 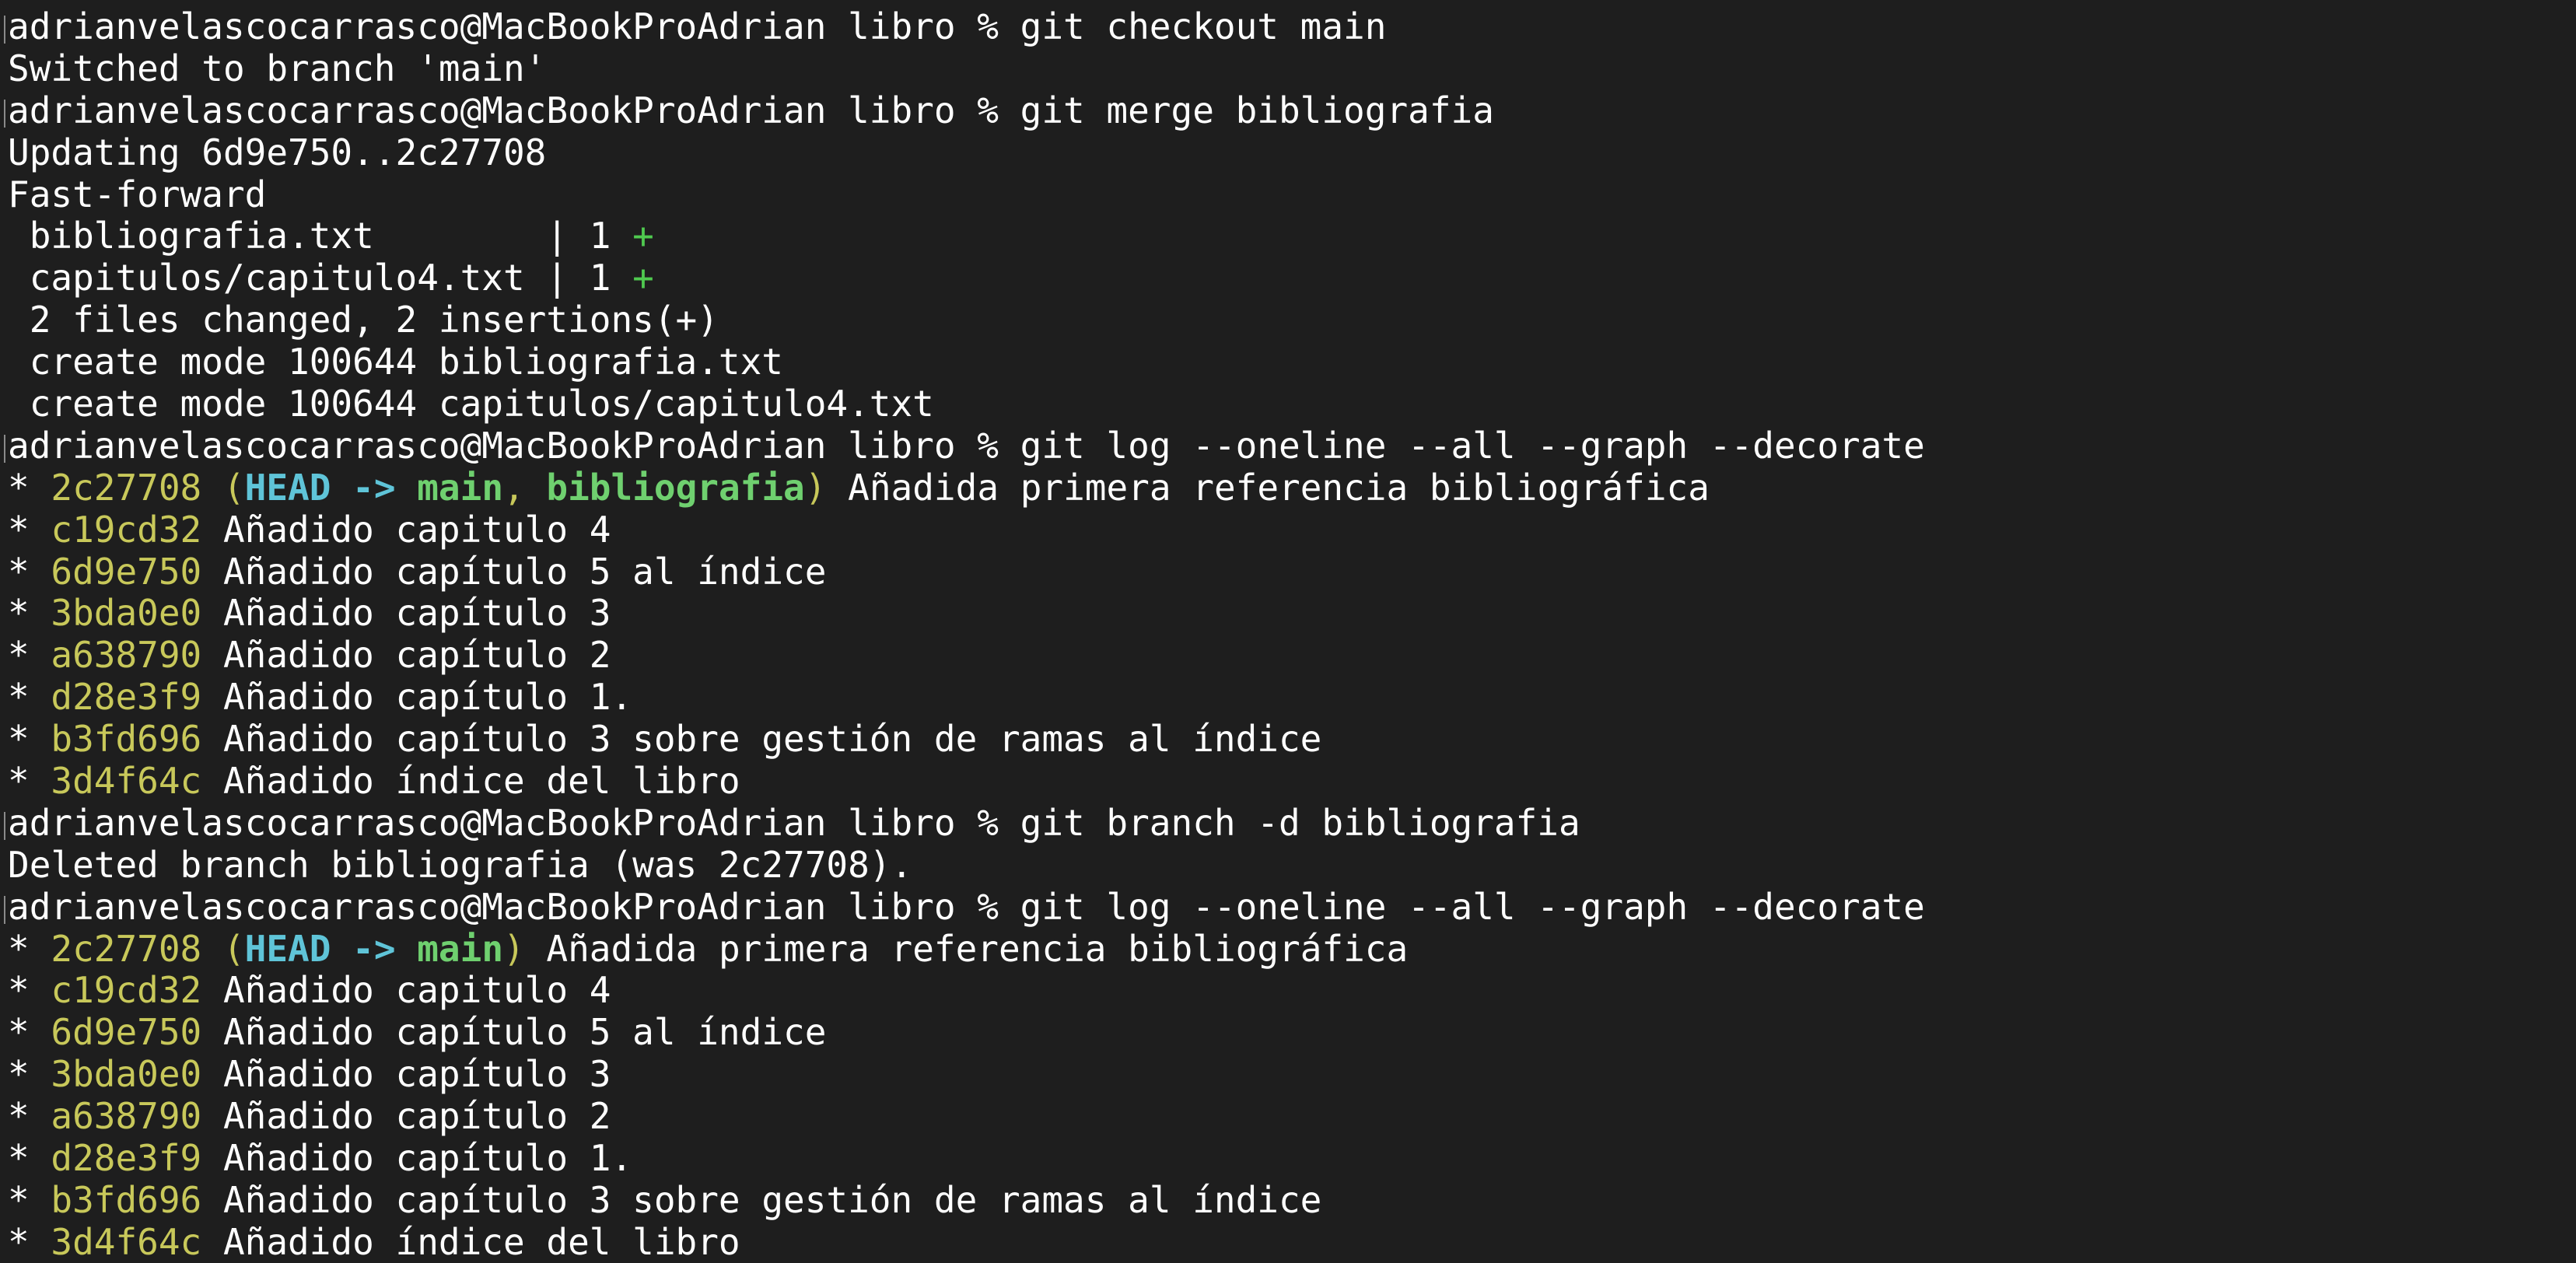 I want to click on command-text: git branch -d bibliografia, so click(x=1300, y=823).